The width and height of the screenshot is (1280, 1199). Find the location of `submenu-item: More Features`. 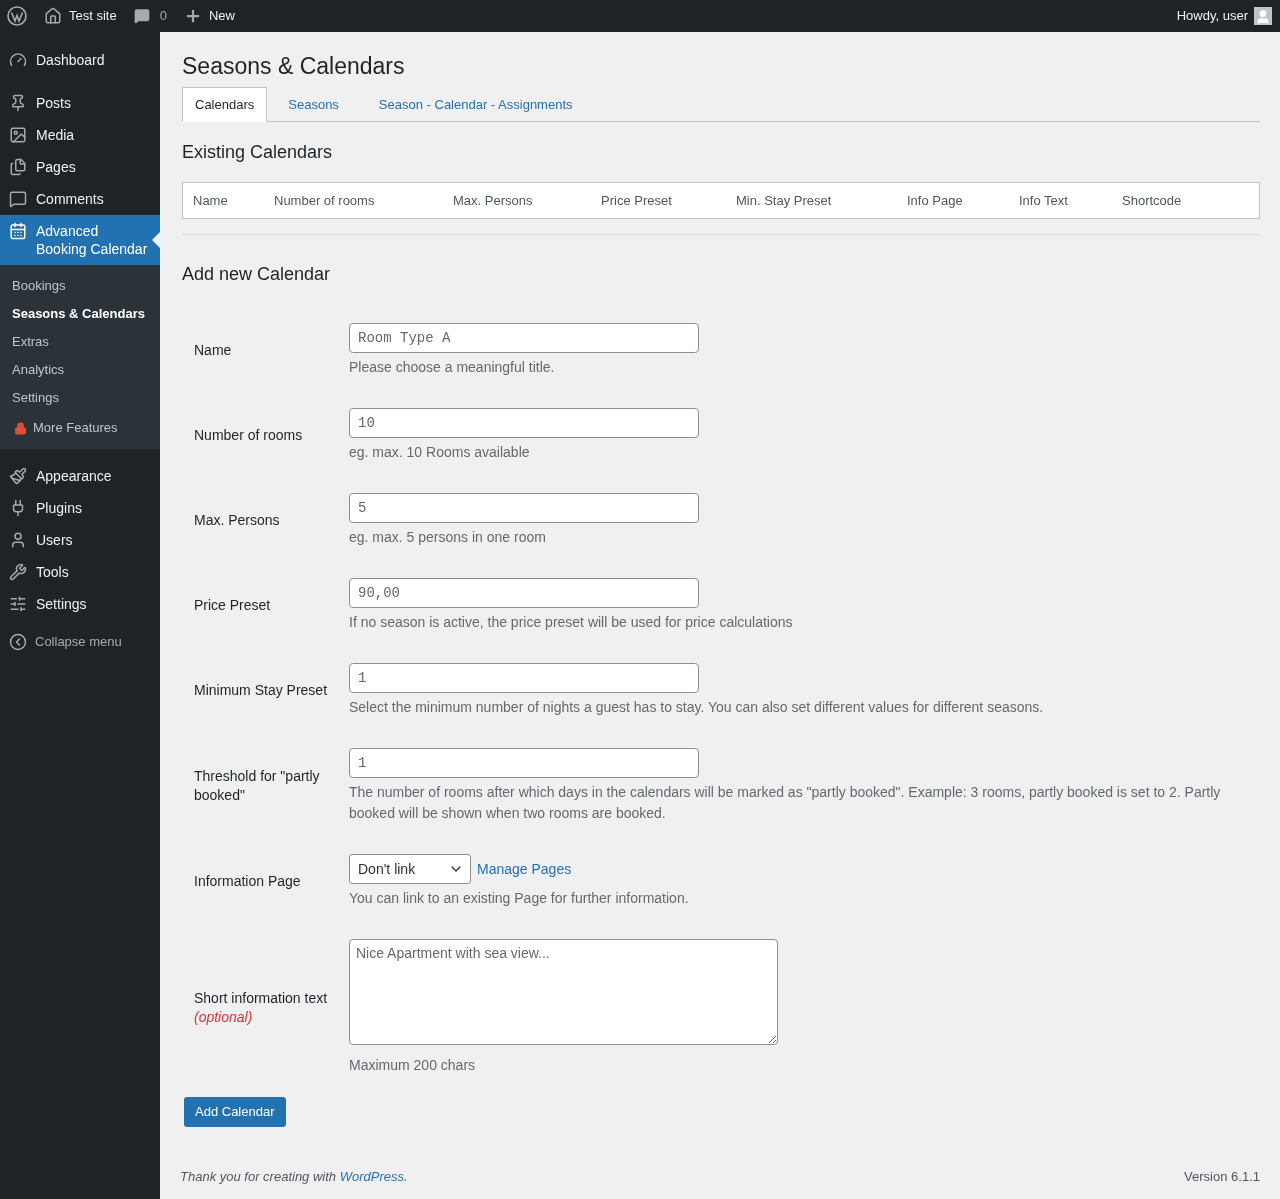

submenu-item: More Features is located at coordinates (80, 427).